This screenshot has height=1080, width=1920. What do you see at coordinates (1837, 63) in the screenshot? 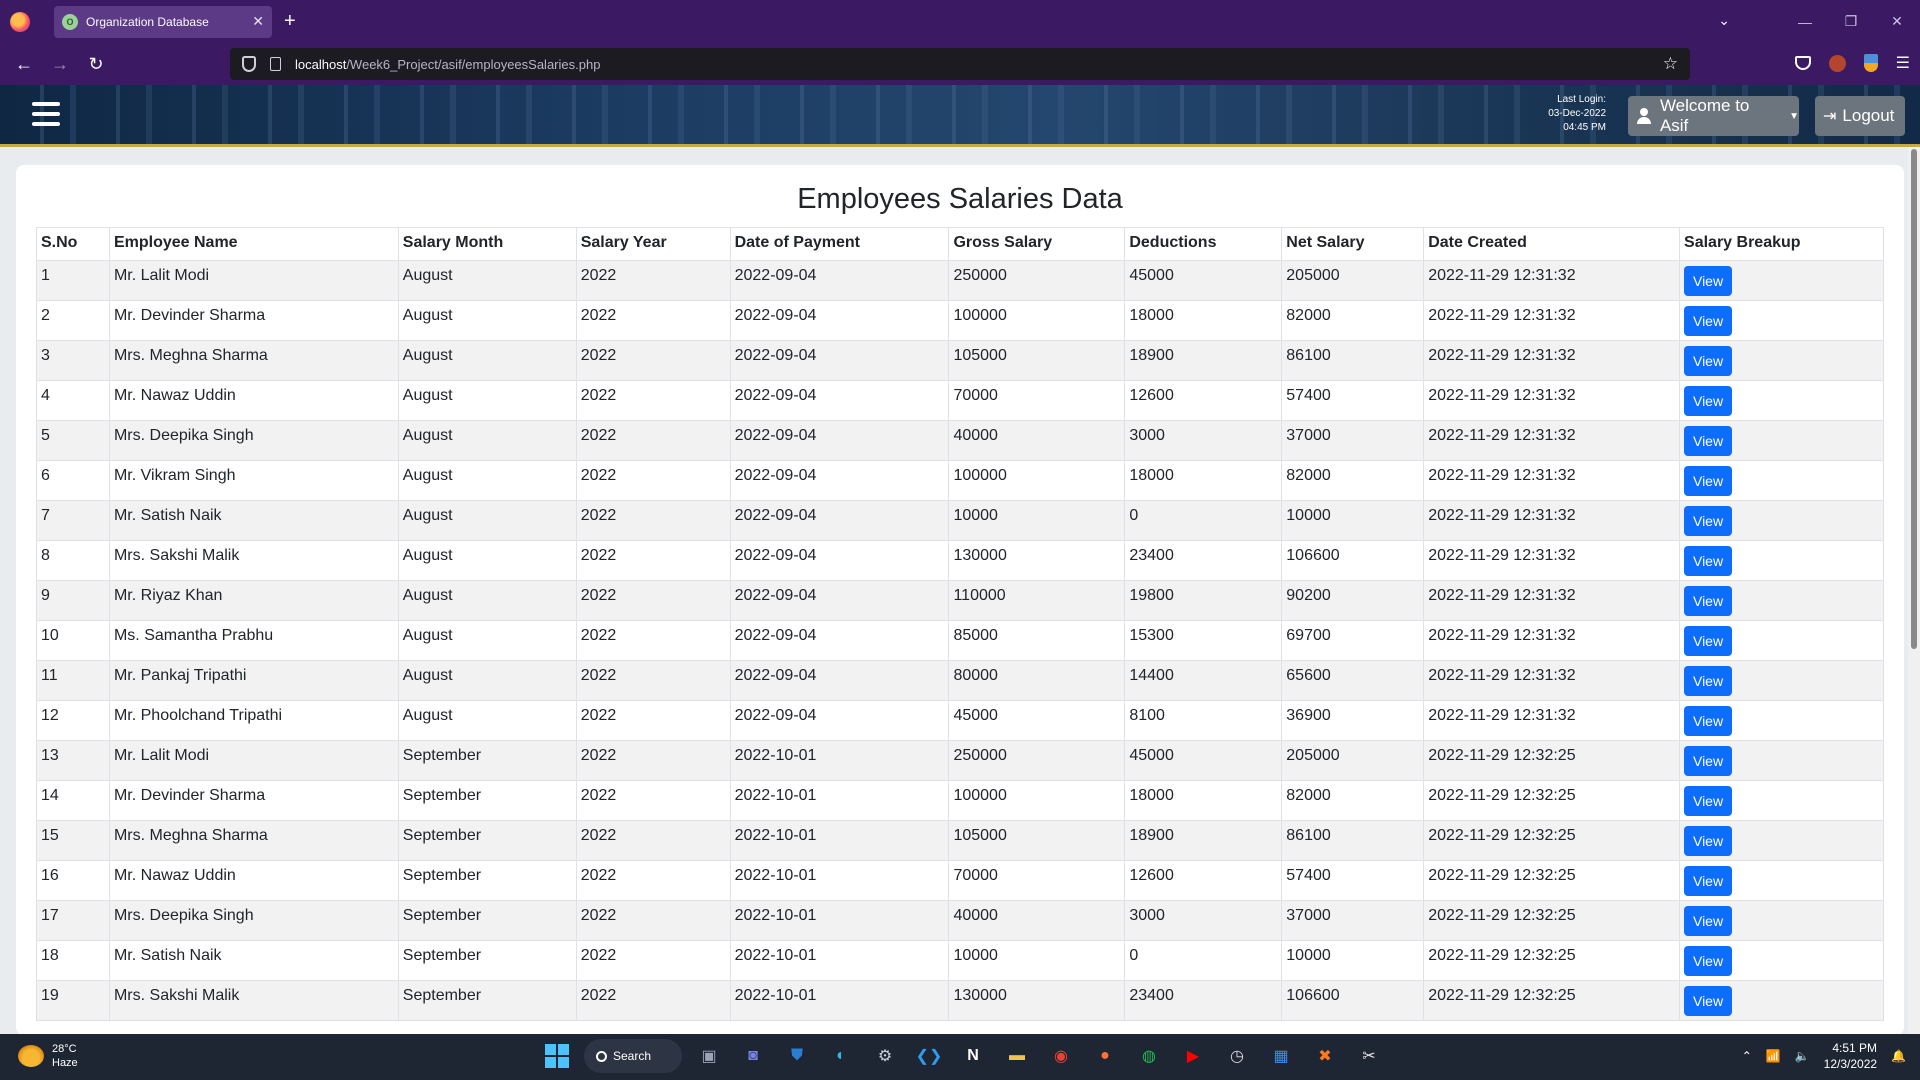
I see `extension-avatar-icon` at bounding box center [1837, 63].